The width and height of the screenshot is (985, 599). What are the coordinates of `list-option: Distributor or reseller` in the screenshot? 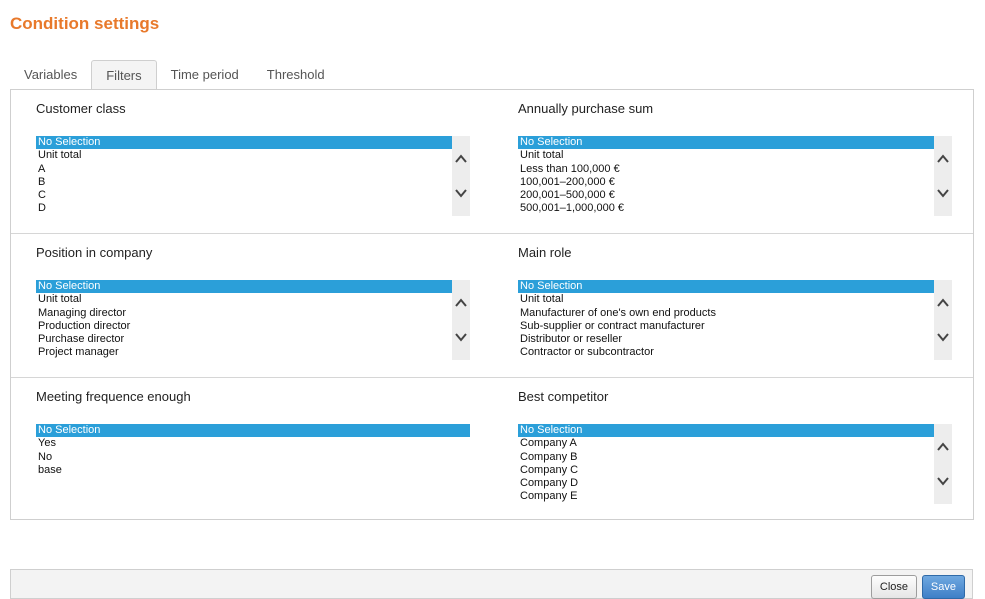 It's located at (726, 339).